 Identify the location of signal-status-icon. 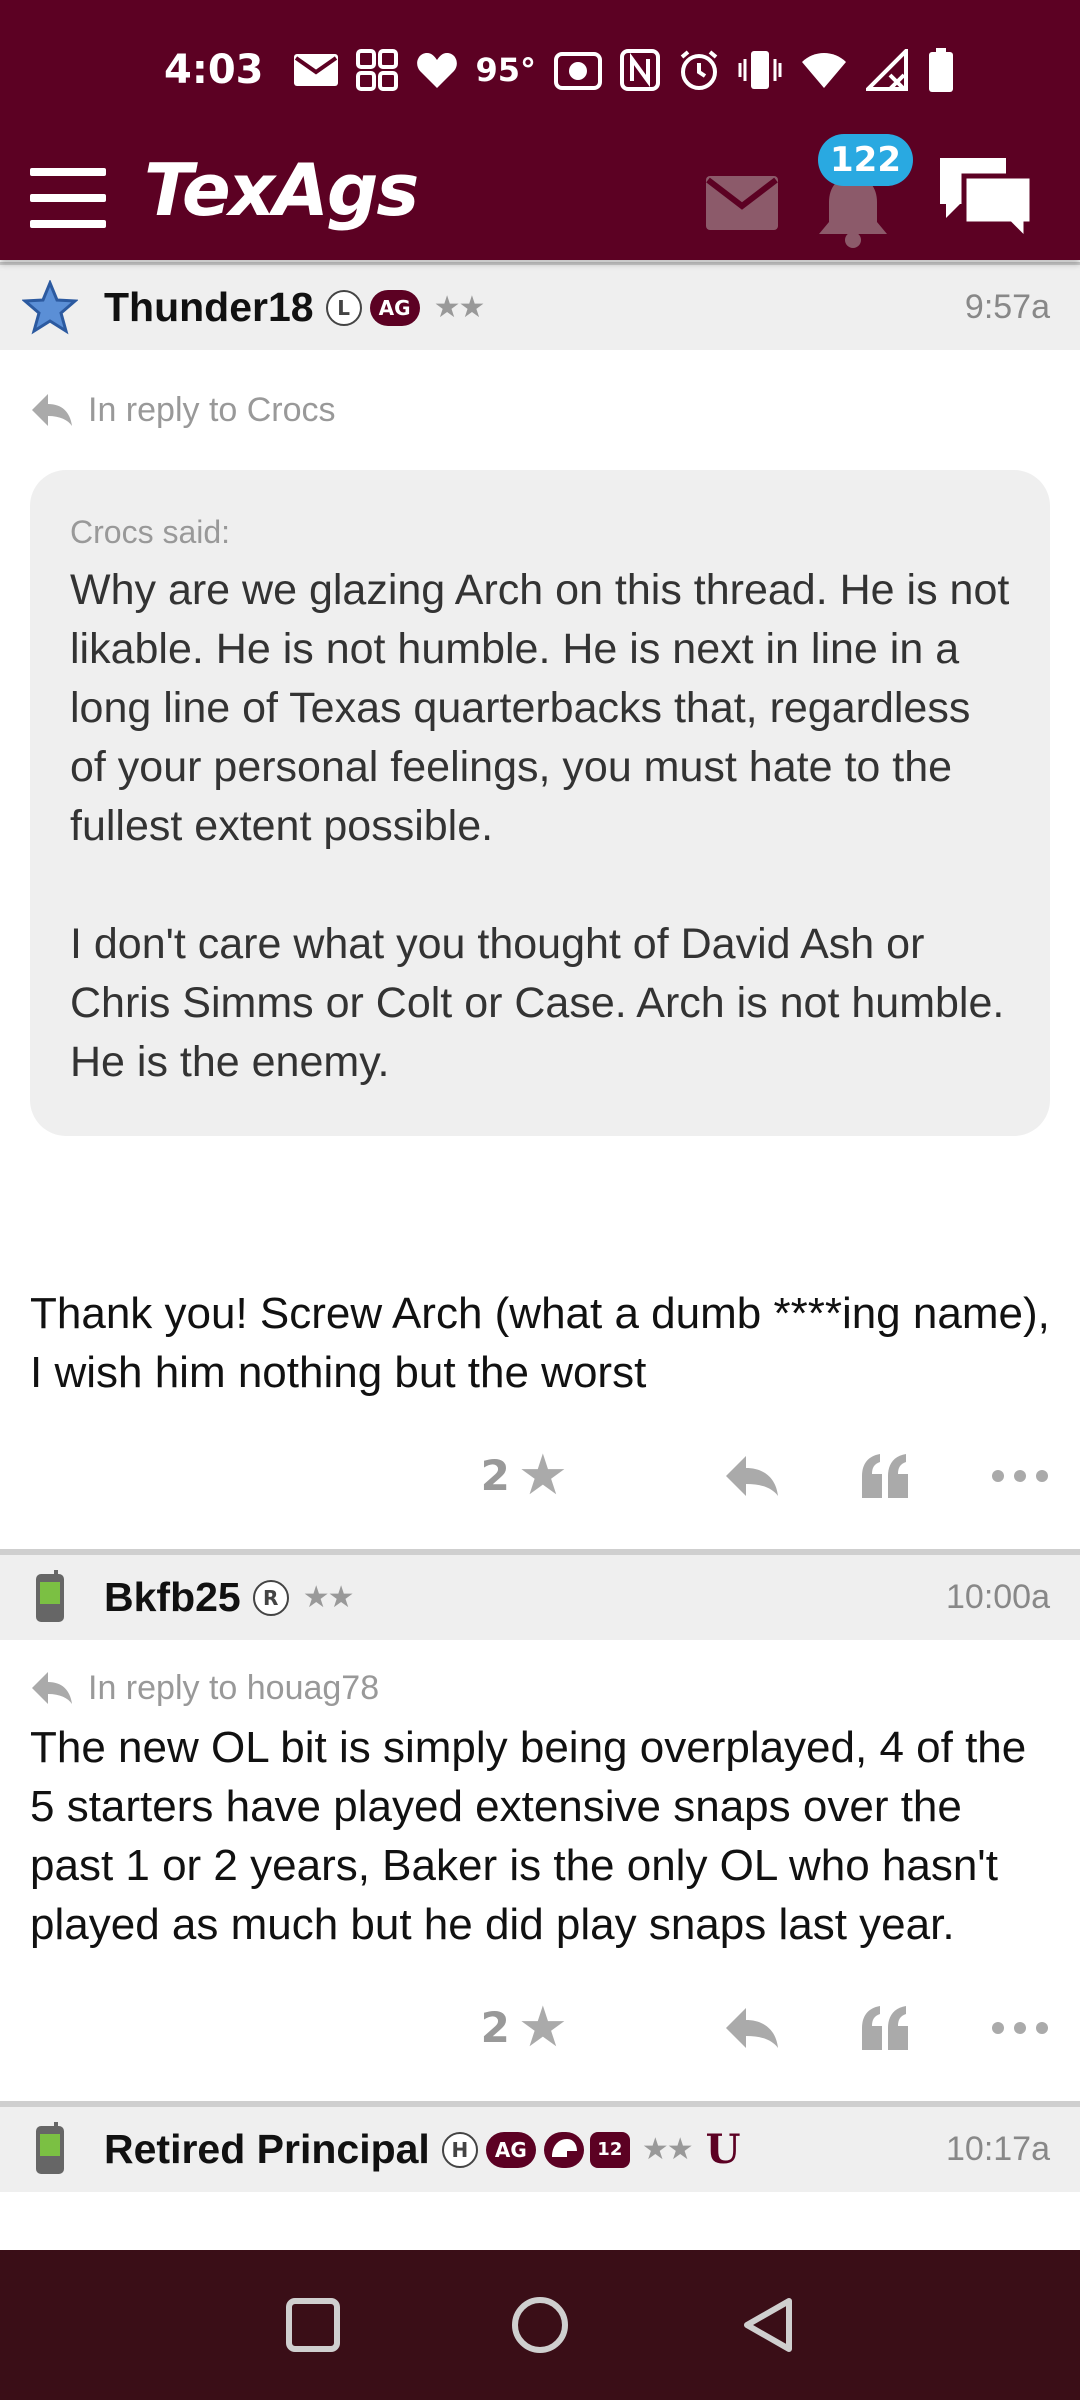
(887, 70).